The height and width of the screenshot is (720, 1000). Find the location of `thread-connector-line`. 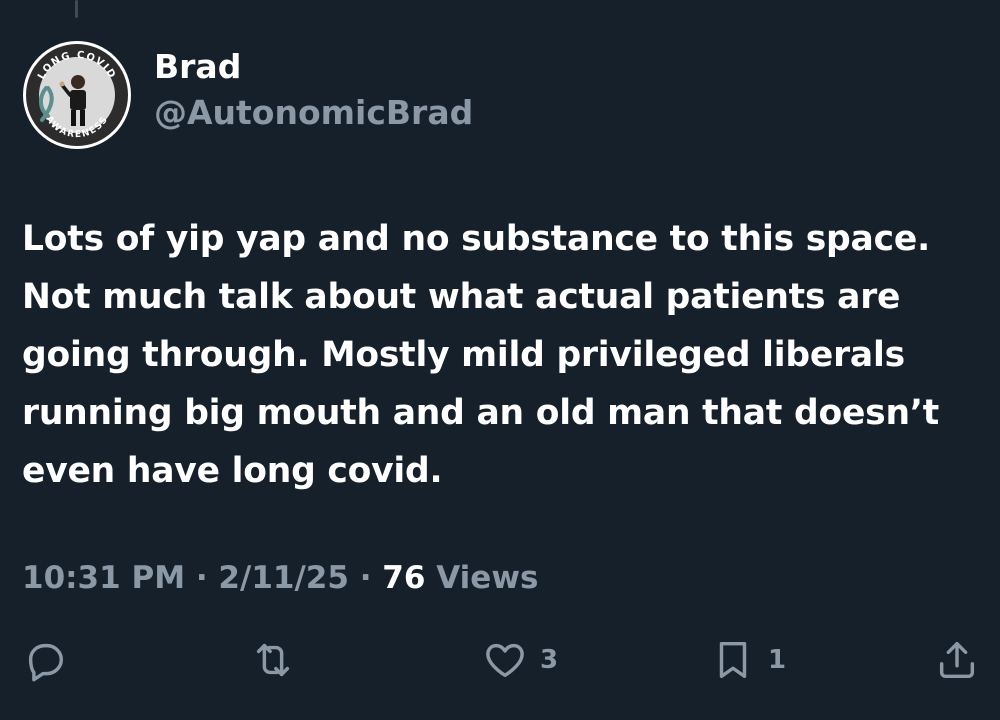

thread-connector-line is located at coordinates (76, 9).